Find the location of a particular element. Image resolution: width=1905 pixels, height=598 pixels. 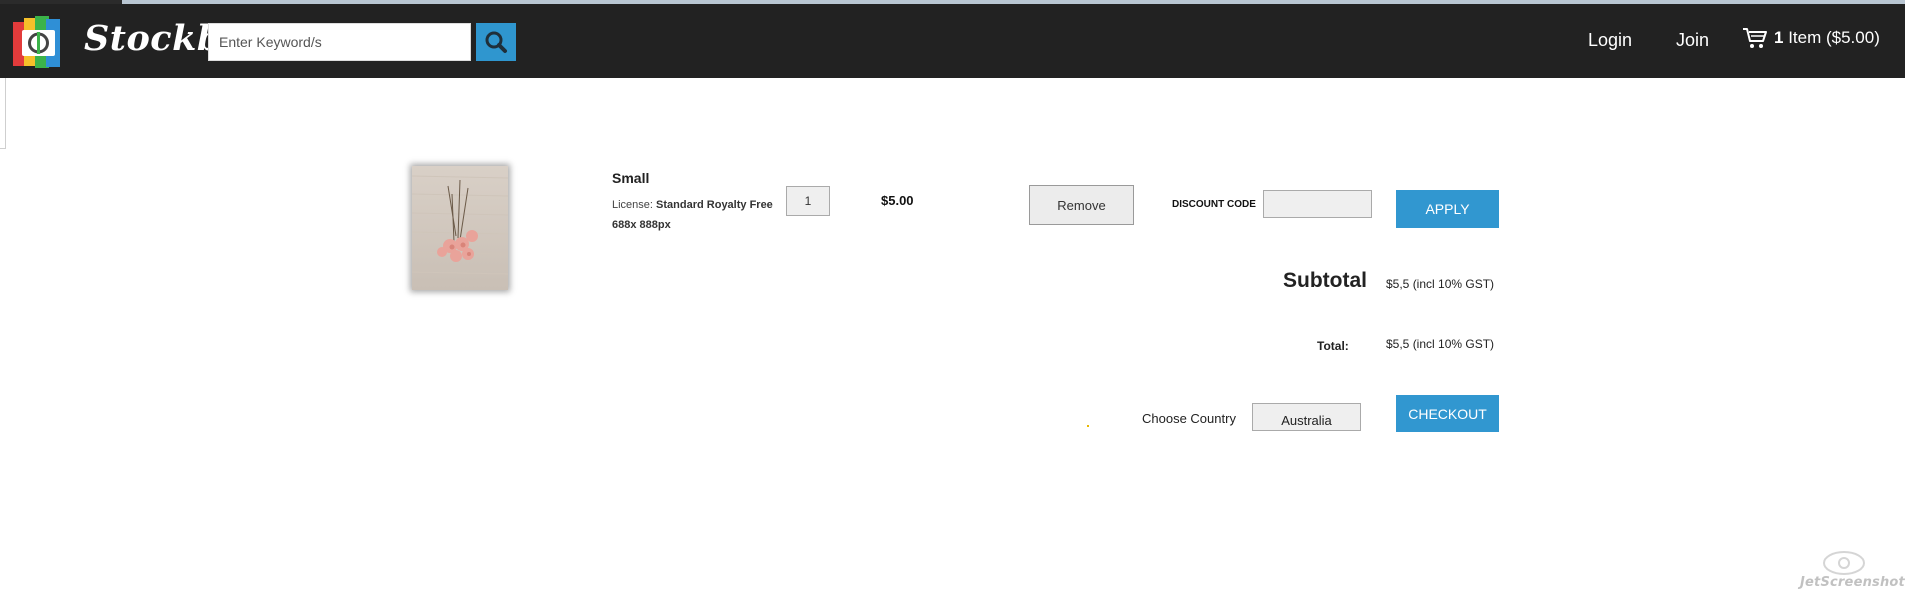

quantity-input is located at coordinates (808, 201).